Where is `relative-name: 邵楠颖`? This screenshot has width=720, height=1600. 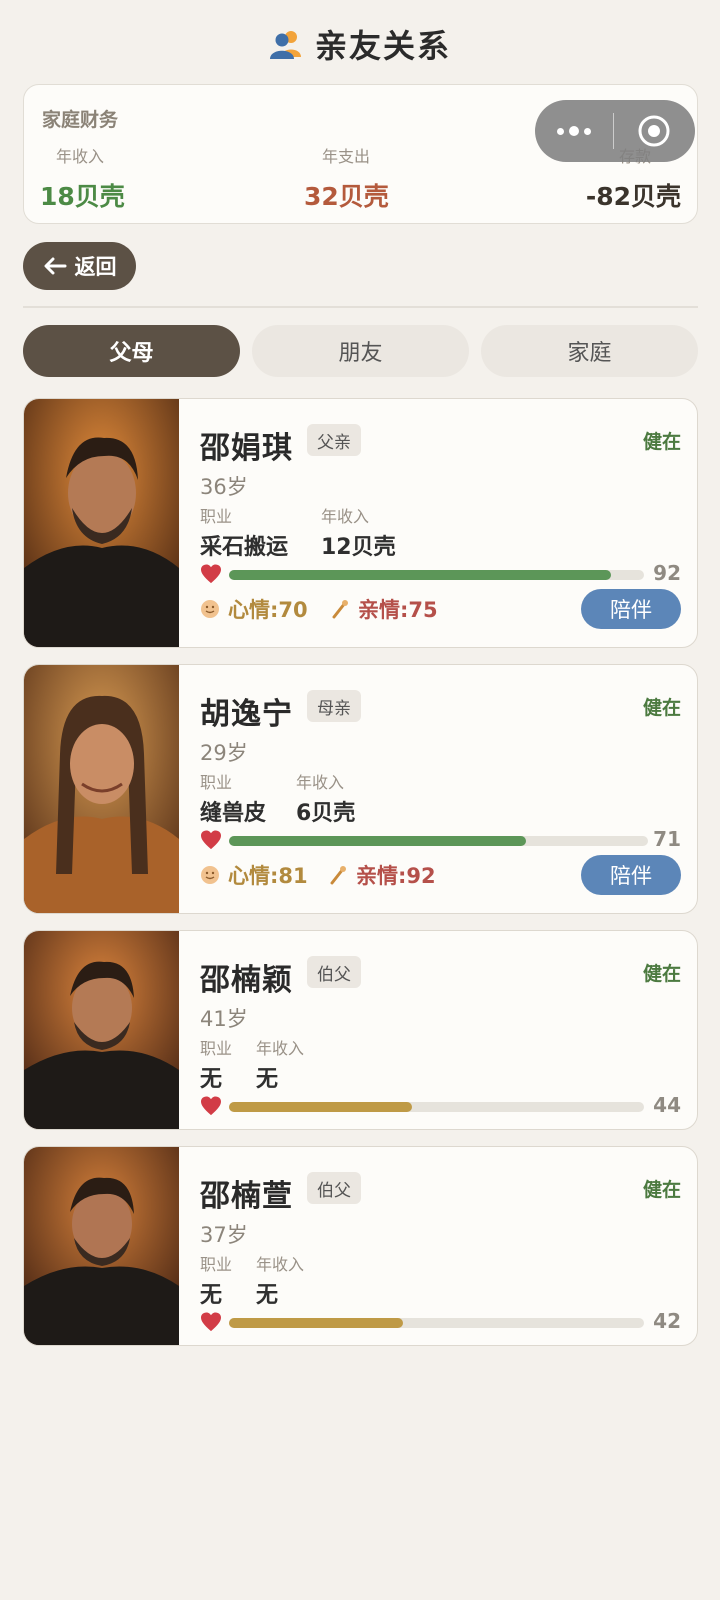
relative-name: 邵楠颖 is located at coordinates (246, 980).